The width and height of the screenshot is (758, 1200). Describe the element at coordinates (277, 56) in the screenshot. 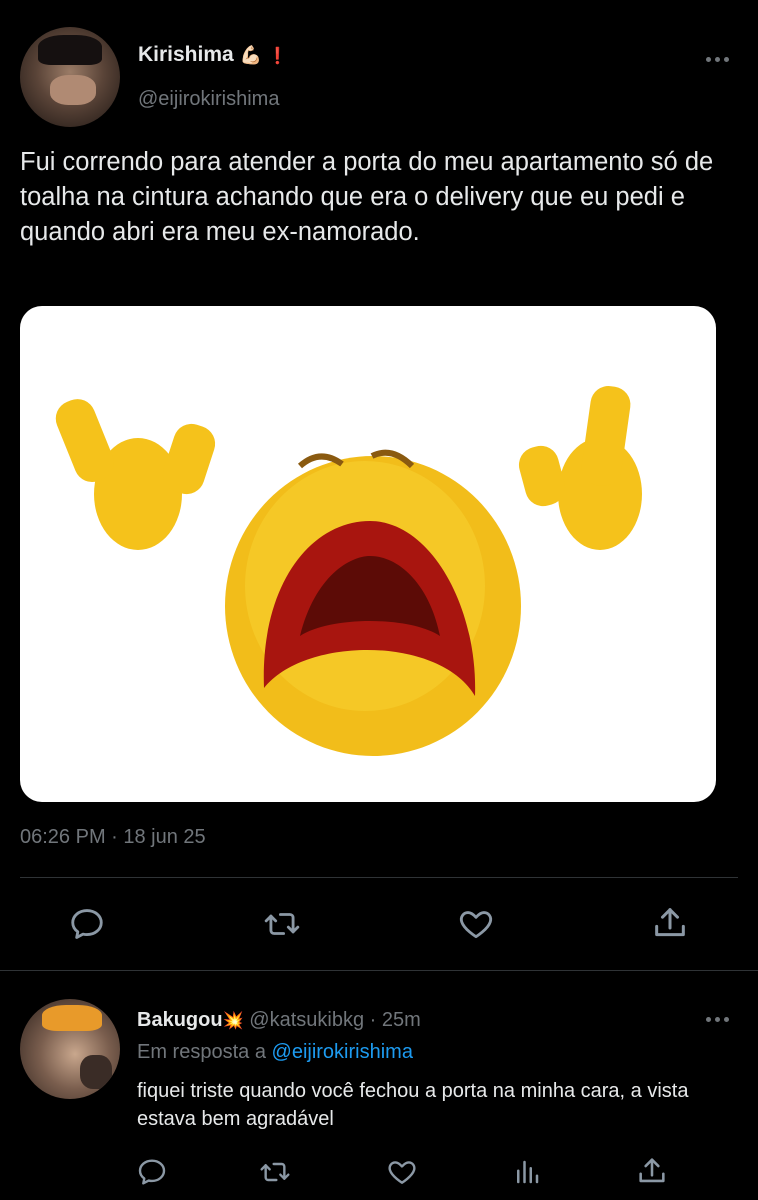

I see `author-mark: ❗` at that location.